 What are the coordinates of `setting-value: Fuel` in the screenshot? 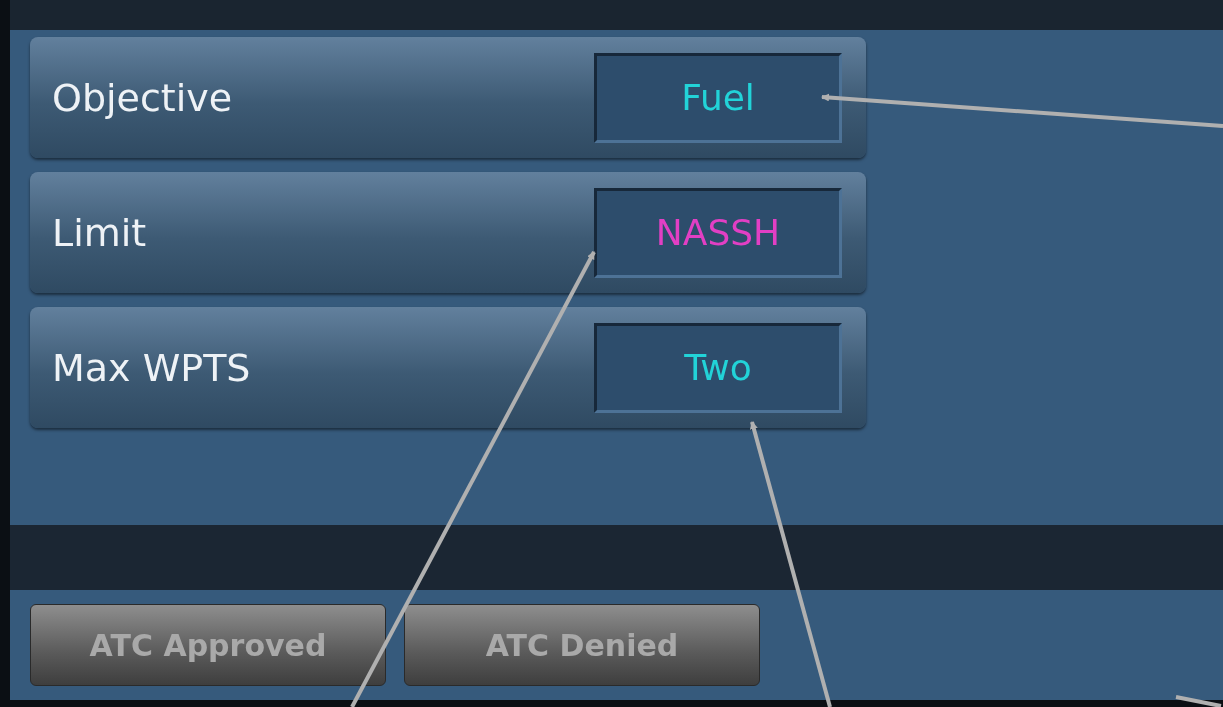 It's located at (718, 97).